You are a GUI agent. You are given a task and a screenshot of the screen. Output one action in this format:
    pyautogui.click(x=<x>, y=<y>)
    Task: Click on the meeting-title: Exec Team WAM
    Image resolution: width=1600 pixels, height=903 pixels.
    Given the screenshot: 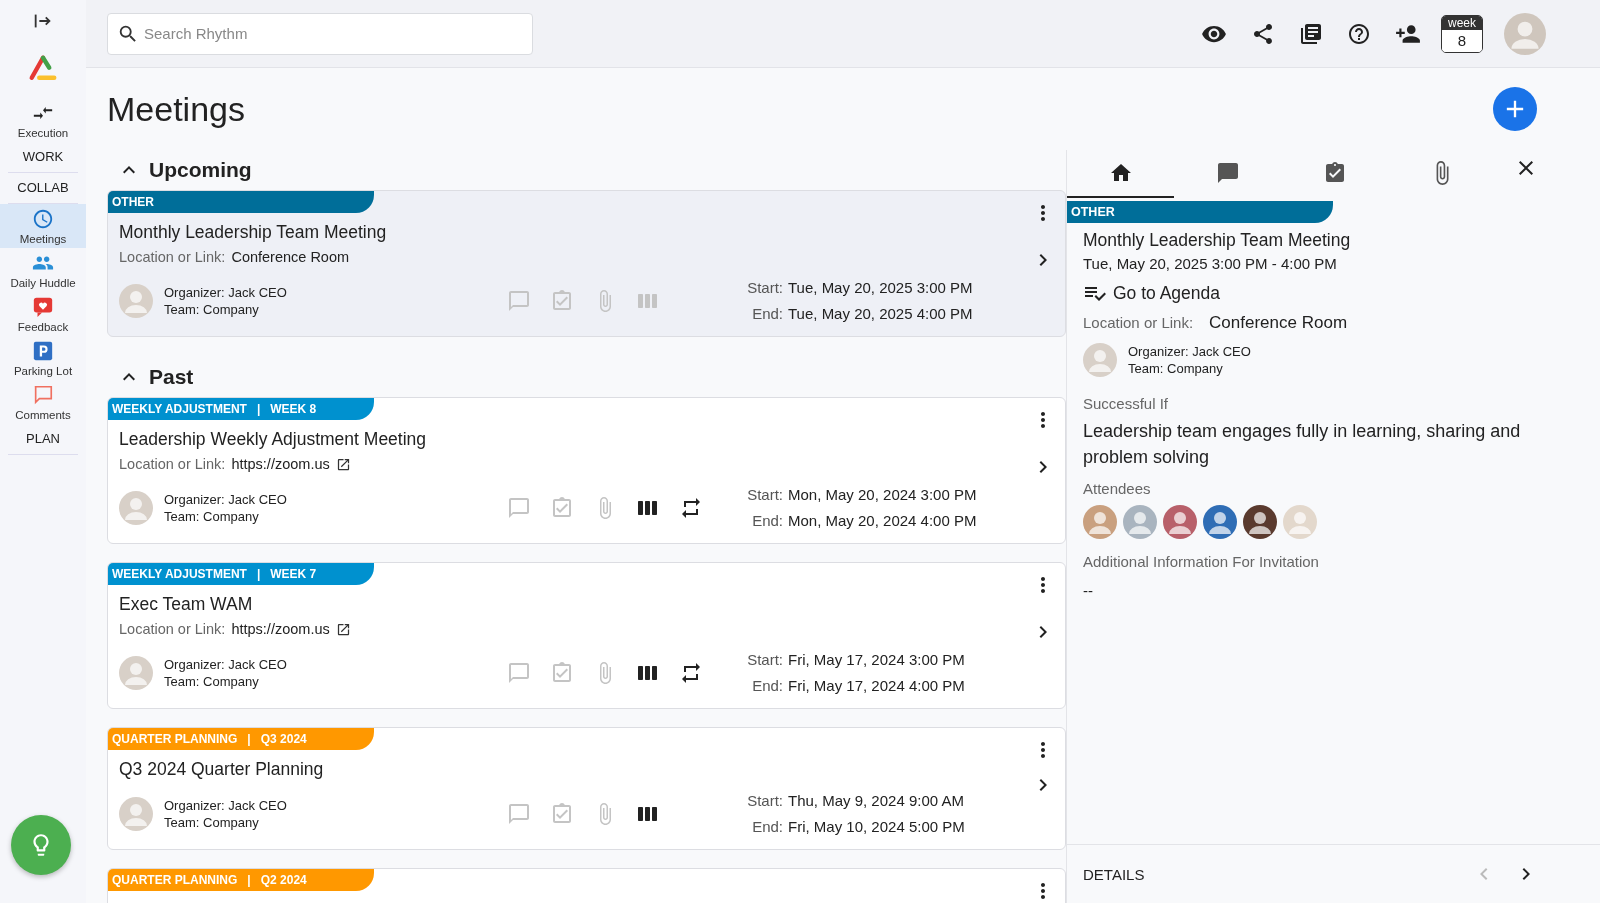 What is the action you would take?
    pyautogui.click(x=186, y=604)
    